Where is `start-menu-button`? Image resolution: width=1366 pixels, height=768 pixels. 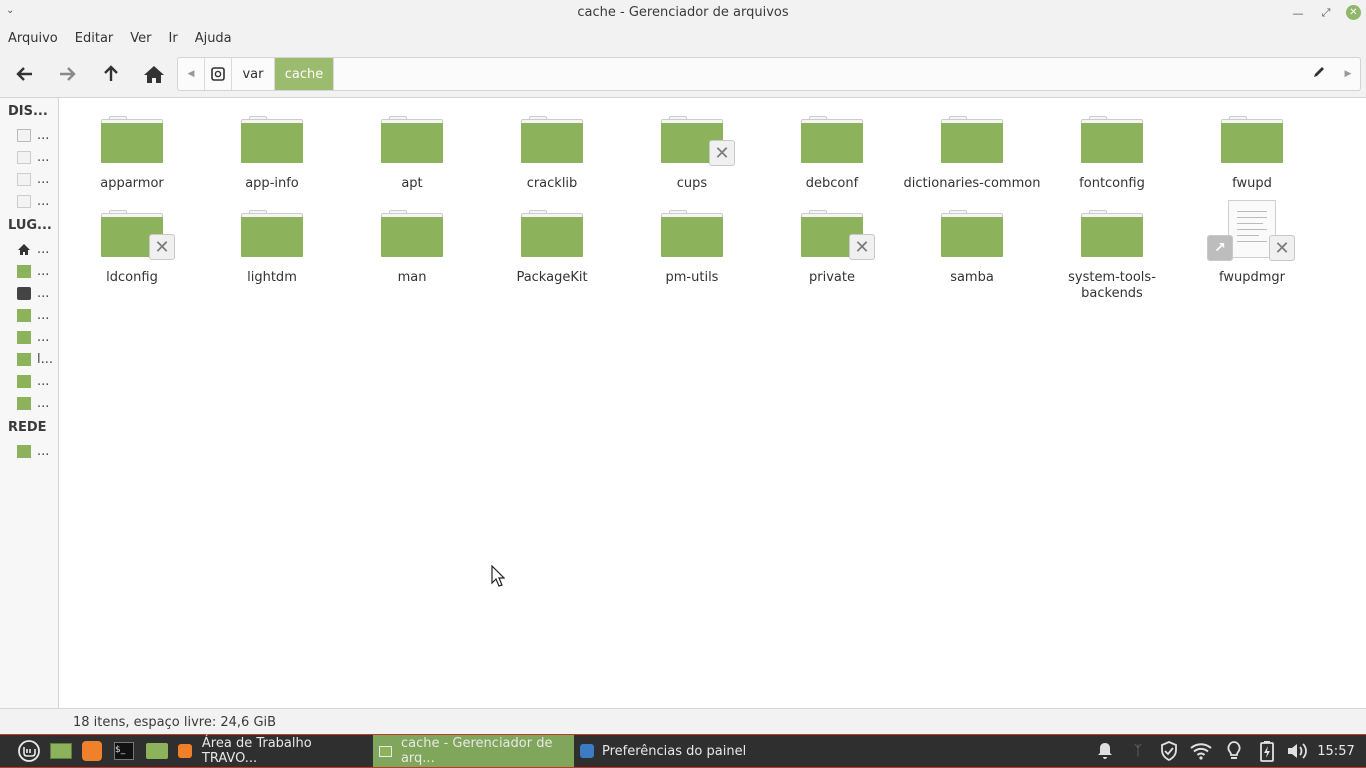 start-menu-button is located at coordinates (31, 751).